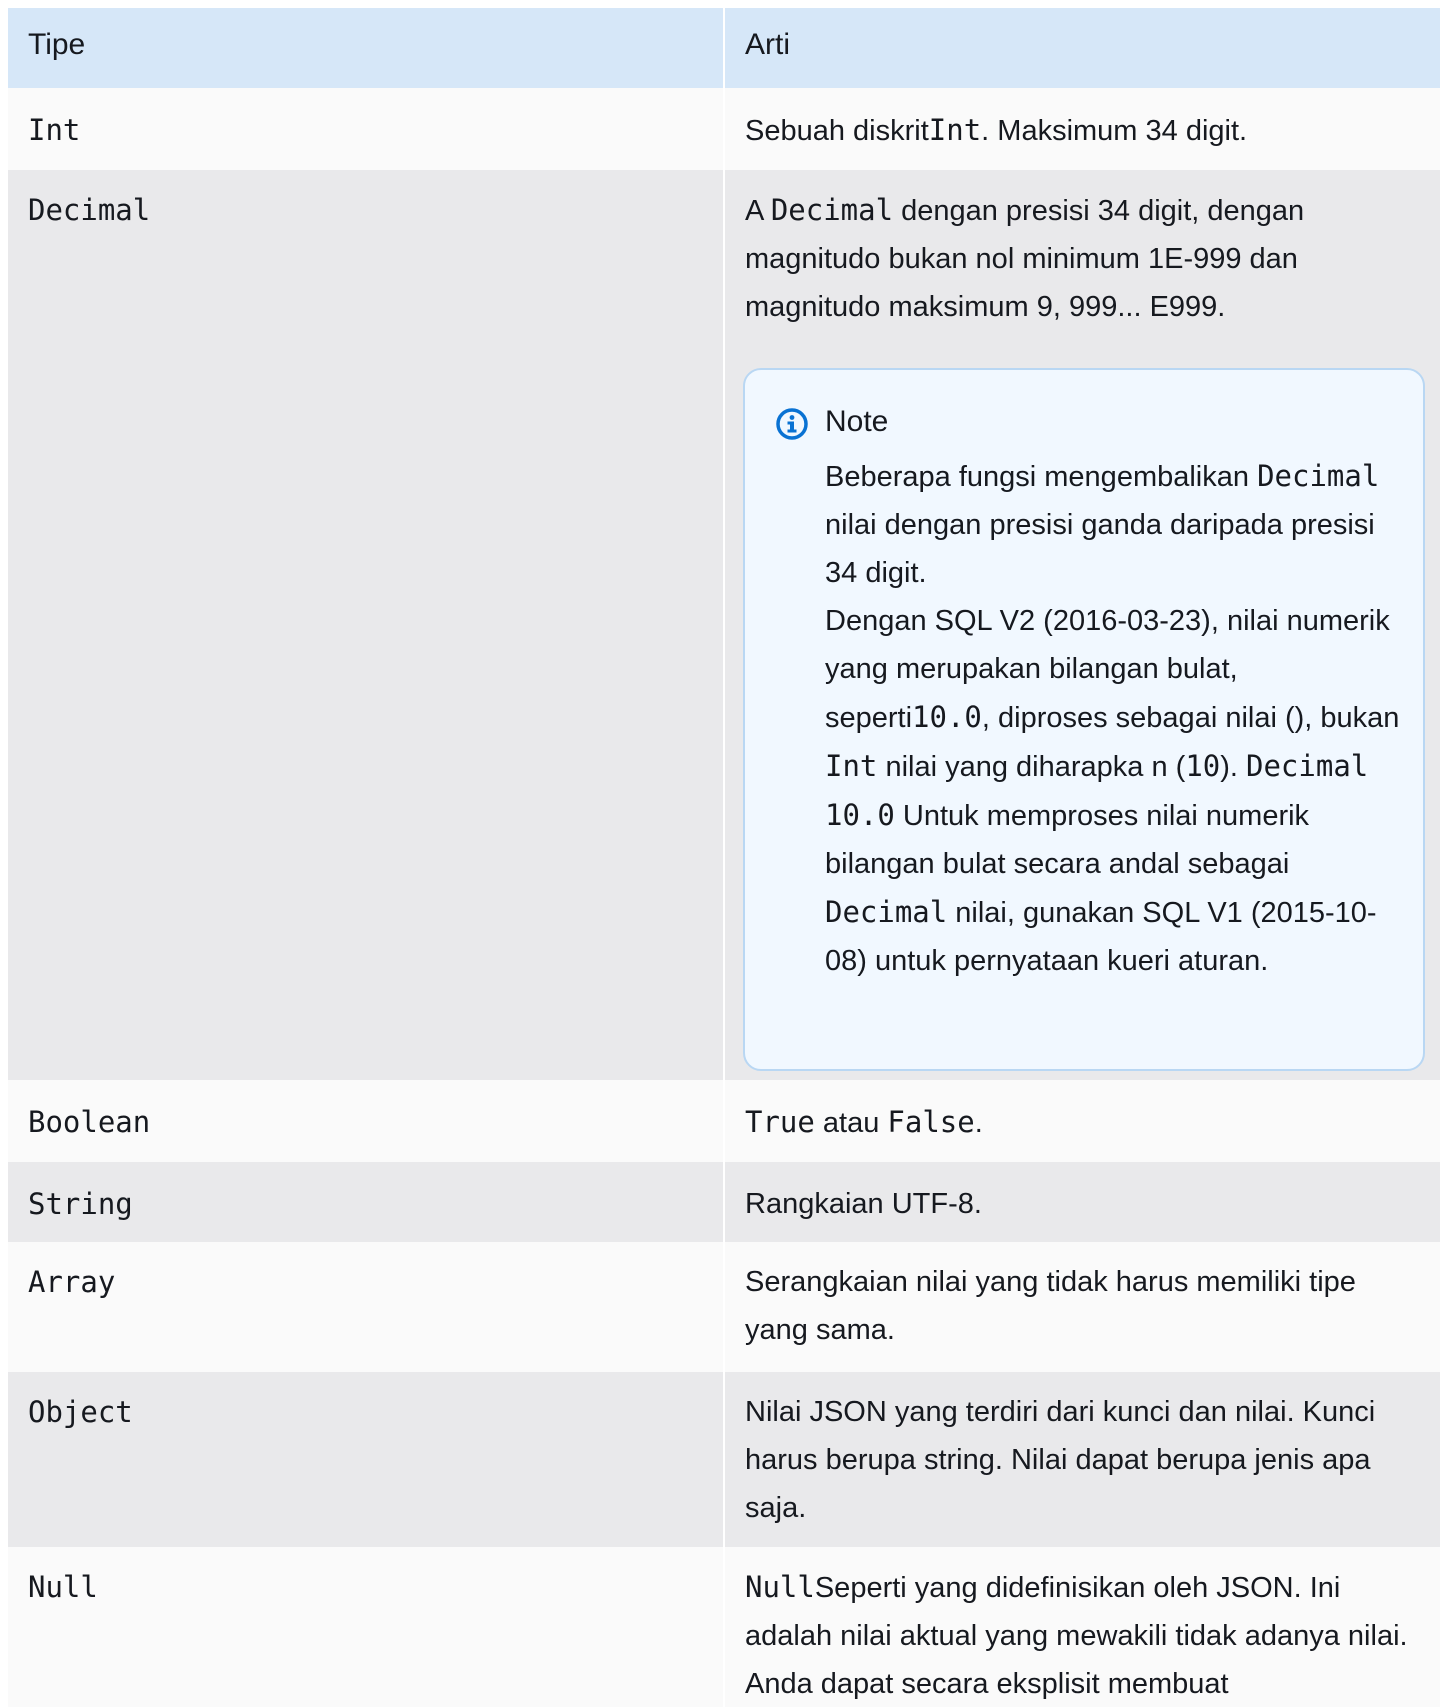 The image size is (1448, 1708). I want to click on type-cell: Array, so click(366, 1307).